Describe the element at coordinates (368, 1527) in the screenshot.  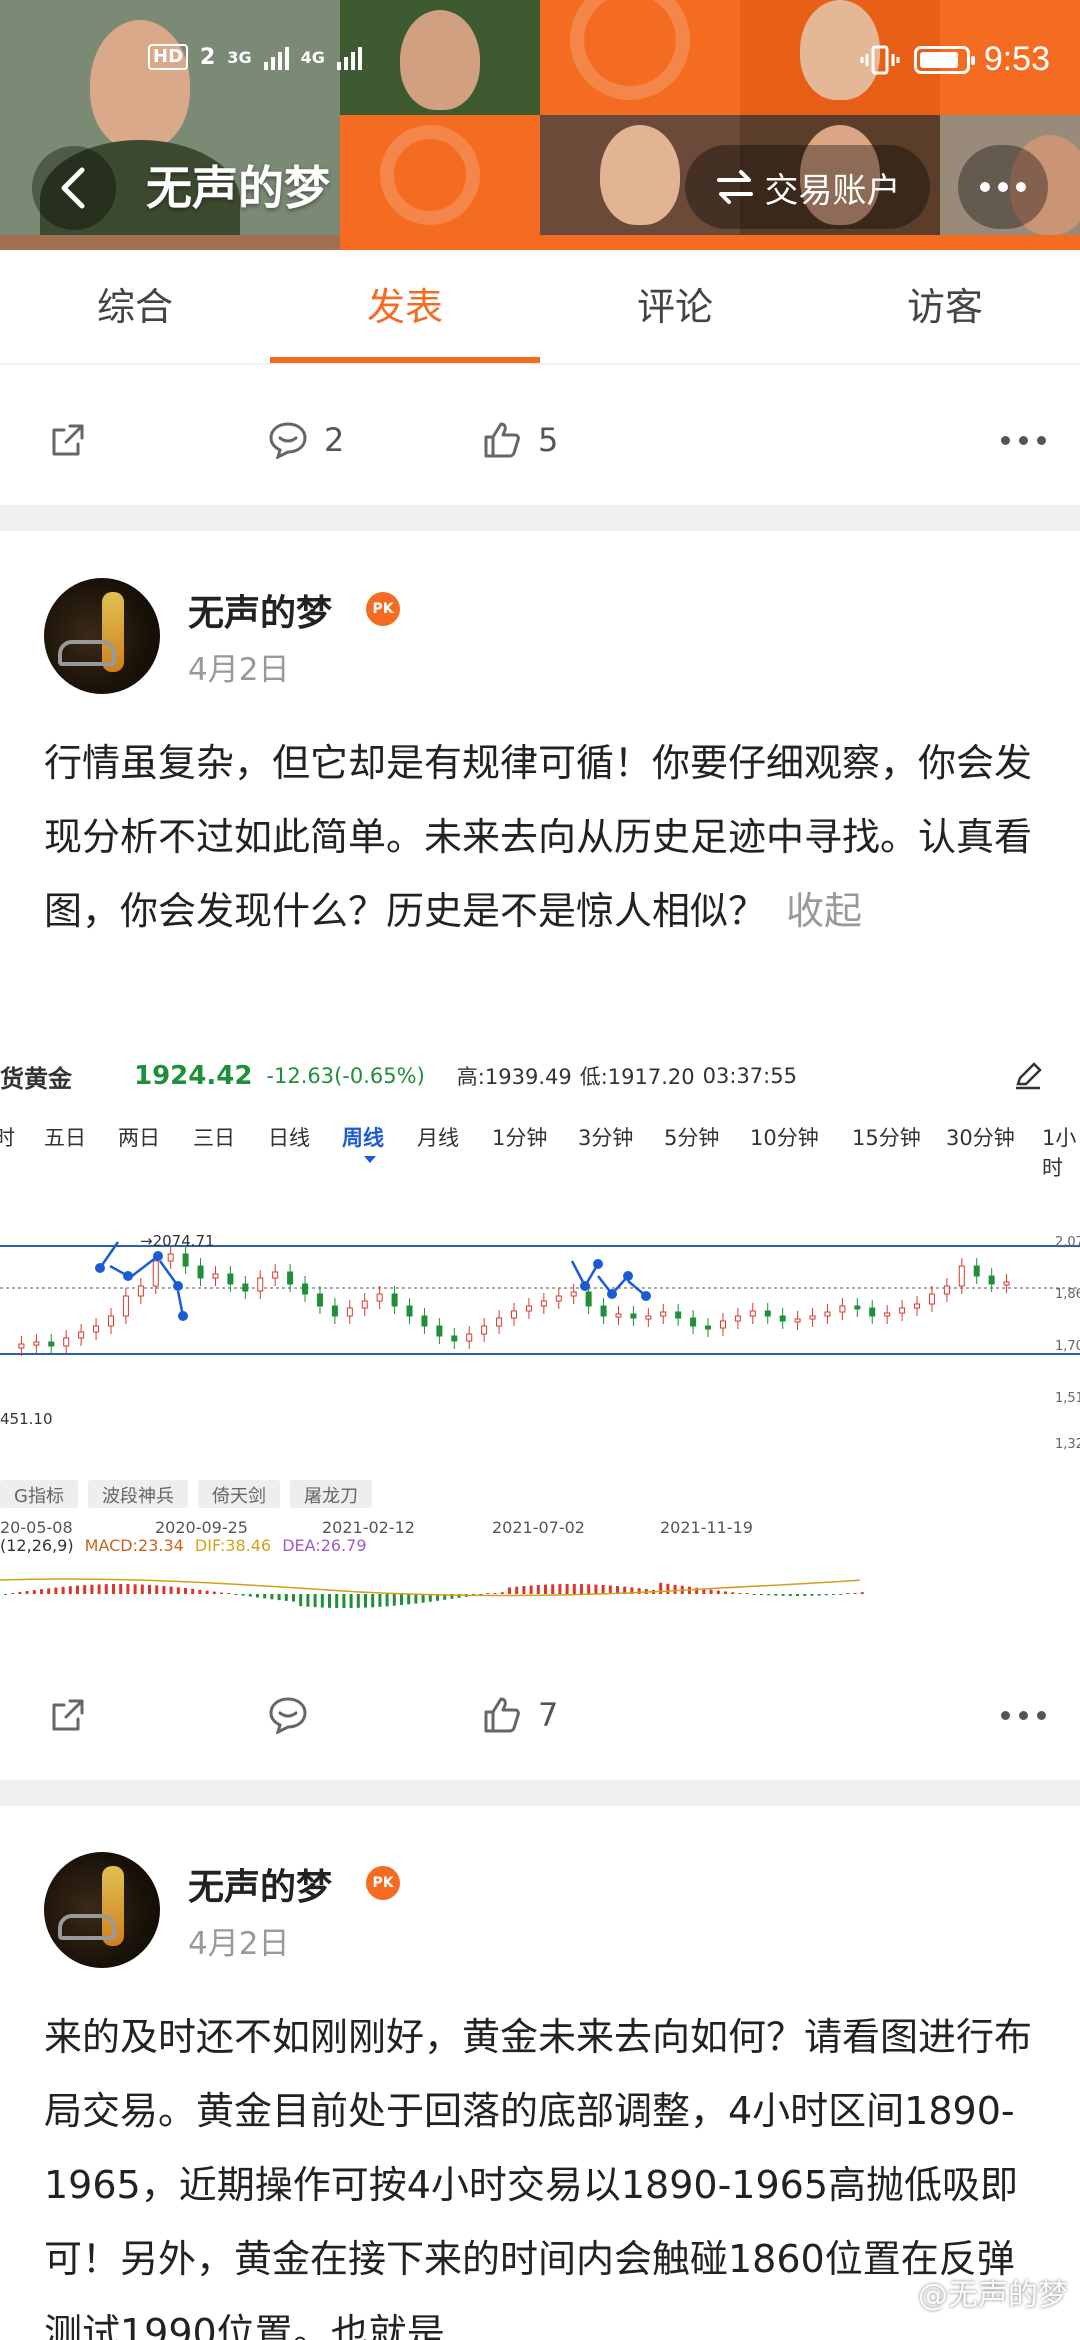
I see `date-label: 2021-02-12` at that location.